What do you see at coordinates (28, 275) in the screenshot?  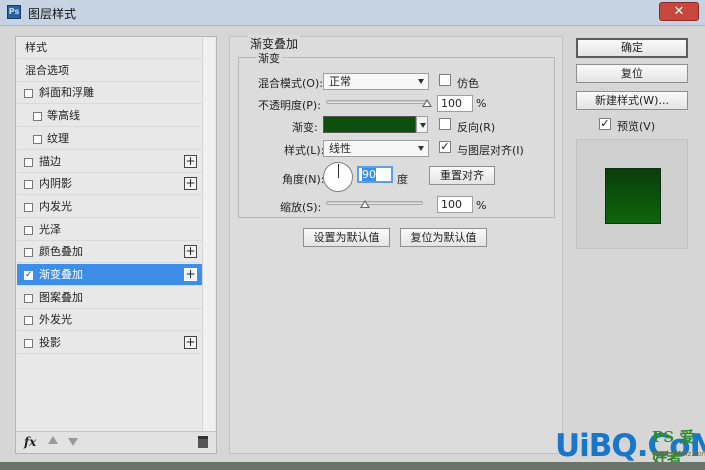 I see `style-item-checkbox: ✓` at bounding box center [28, 275].